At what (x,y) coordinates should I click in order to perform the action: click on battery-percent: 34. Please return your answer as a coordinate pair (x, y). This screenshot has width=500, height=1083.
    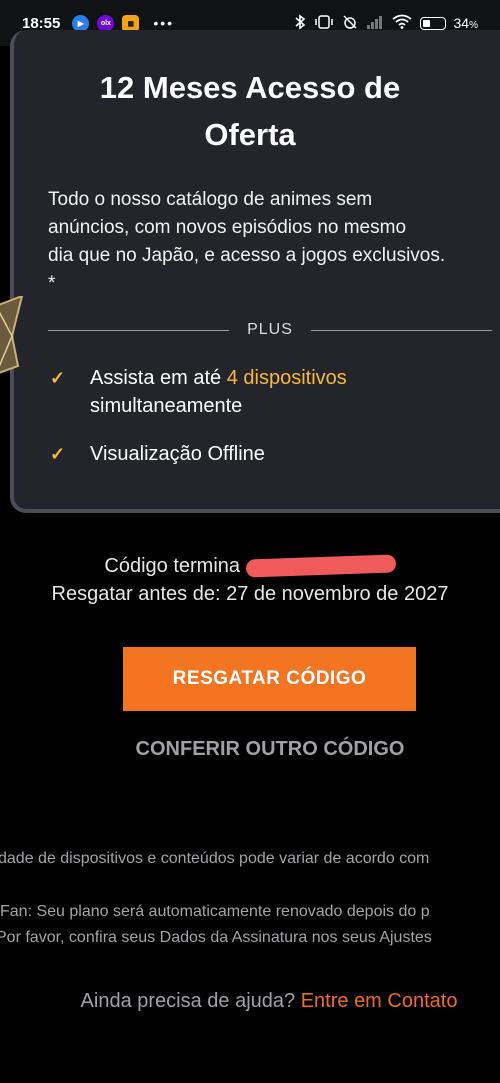
    Looking at the image, I should click on (461, 23).